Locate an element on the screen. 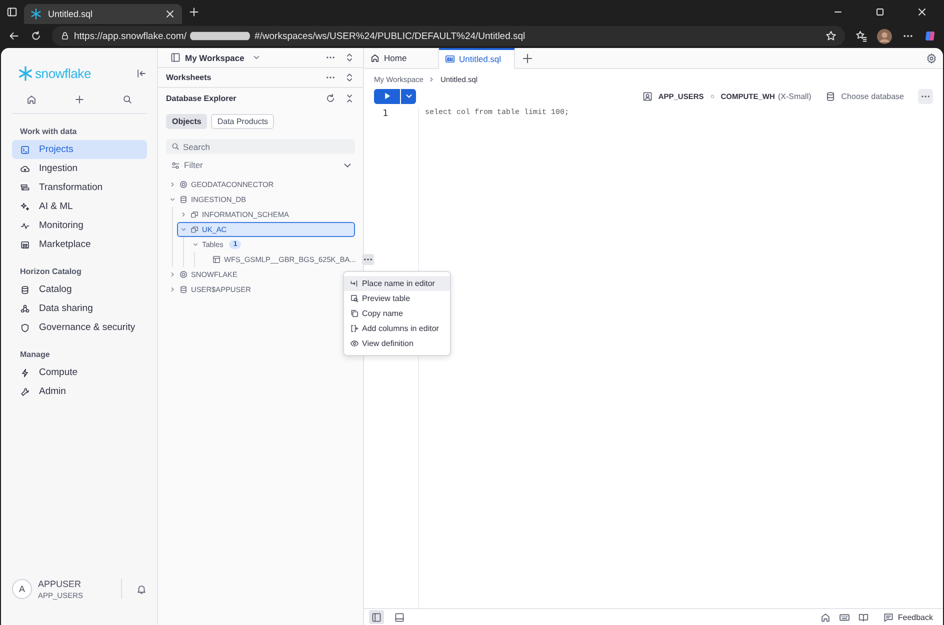 This screenshot has height=625, width=944. browser-tab: Untitled.sql is located at coordinates (103, 14).